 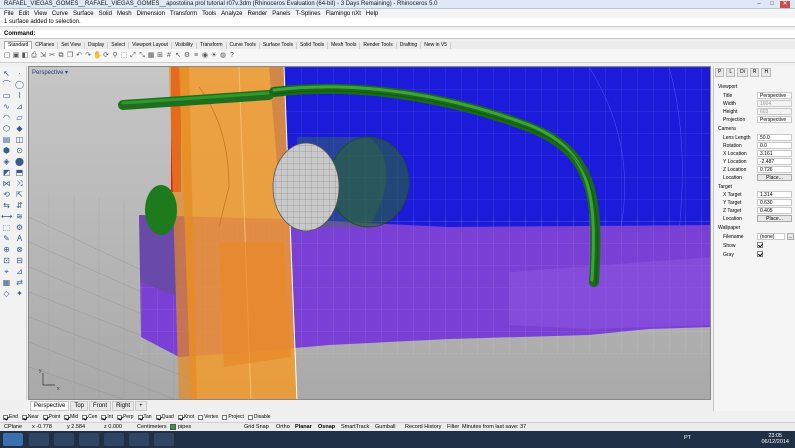 I want to click on menu-surface: Surface, so click(x=83, y=14).